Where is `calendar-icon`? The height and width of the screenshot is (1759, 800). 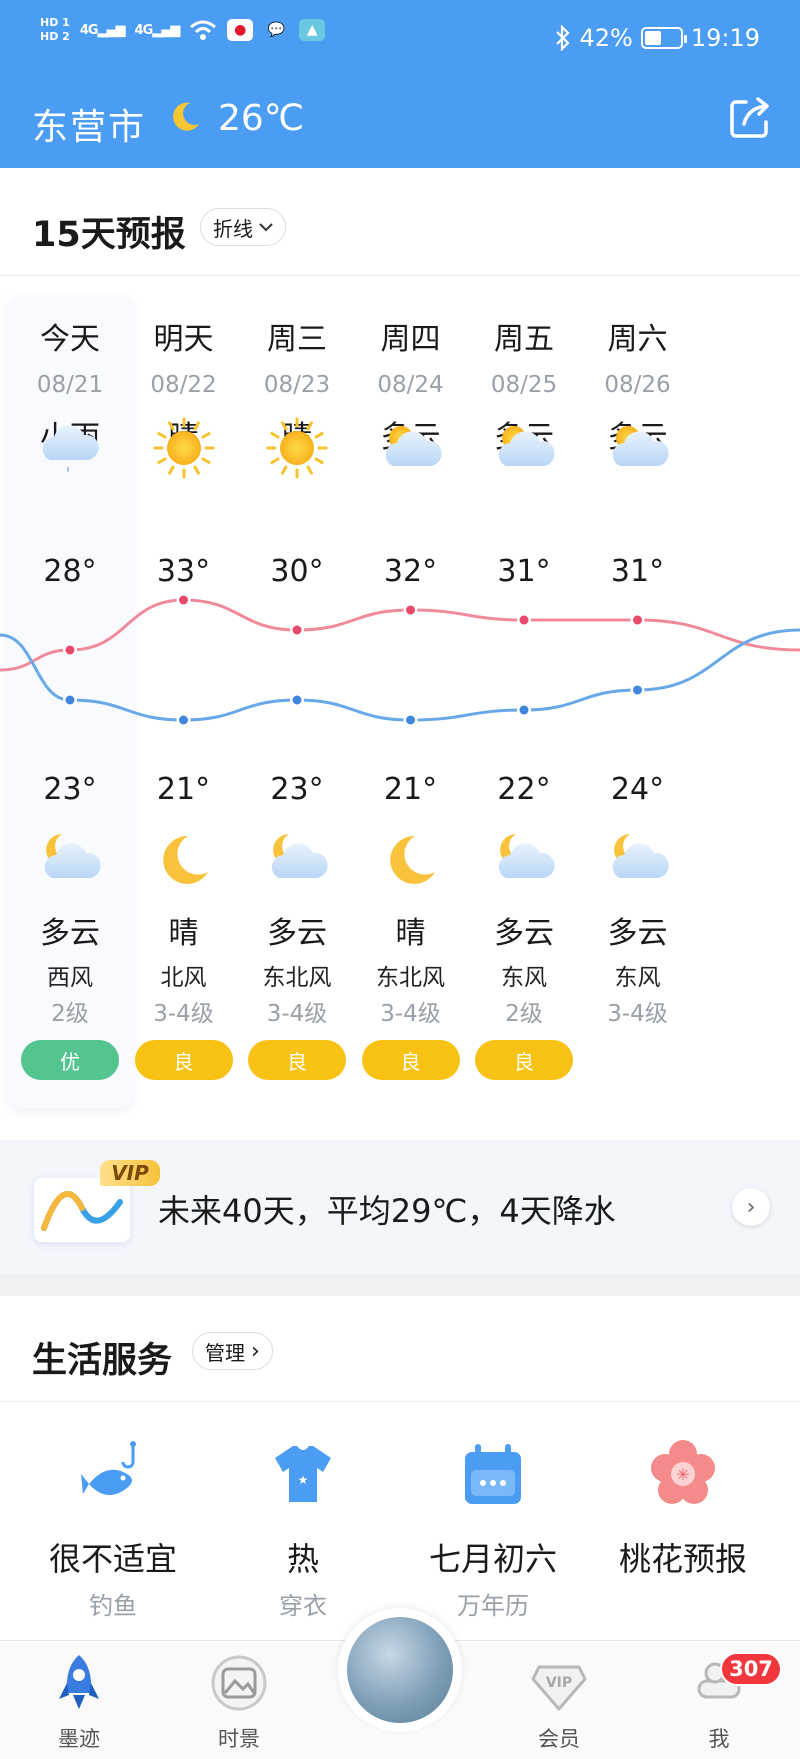
calendar-icon is located at coordinates (493, 1474).